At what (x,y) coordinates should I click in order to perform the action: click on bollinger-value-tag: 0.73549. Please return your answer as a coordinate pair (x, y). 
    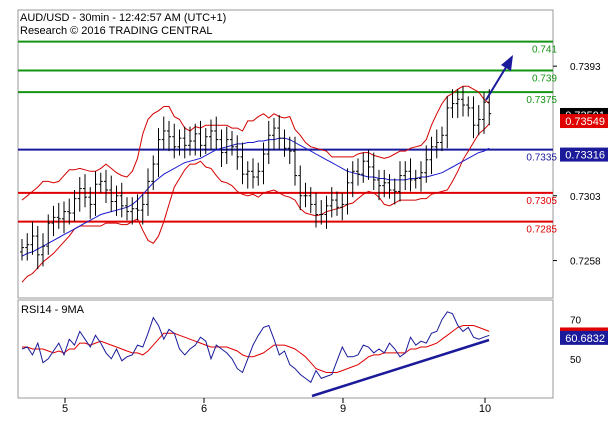
    Looking at the image, I should click on (585, 122).